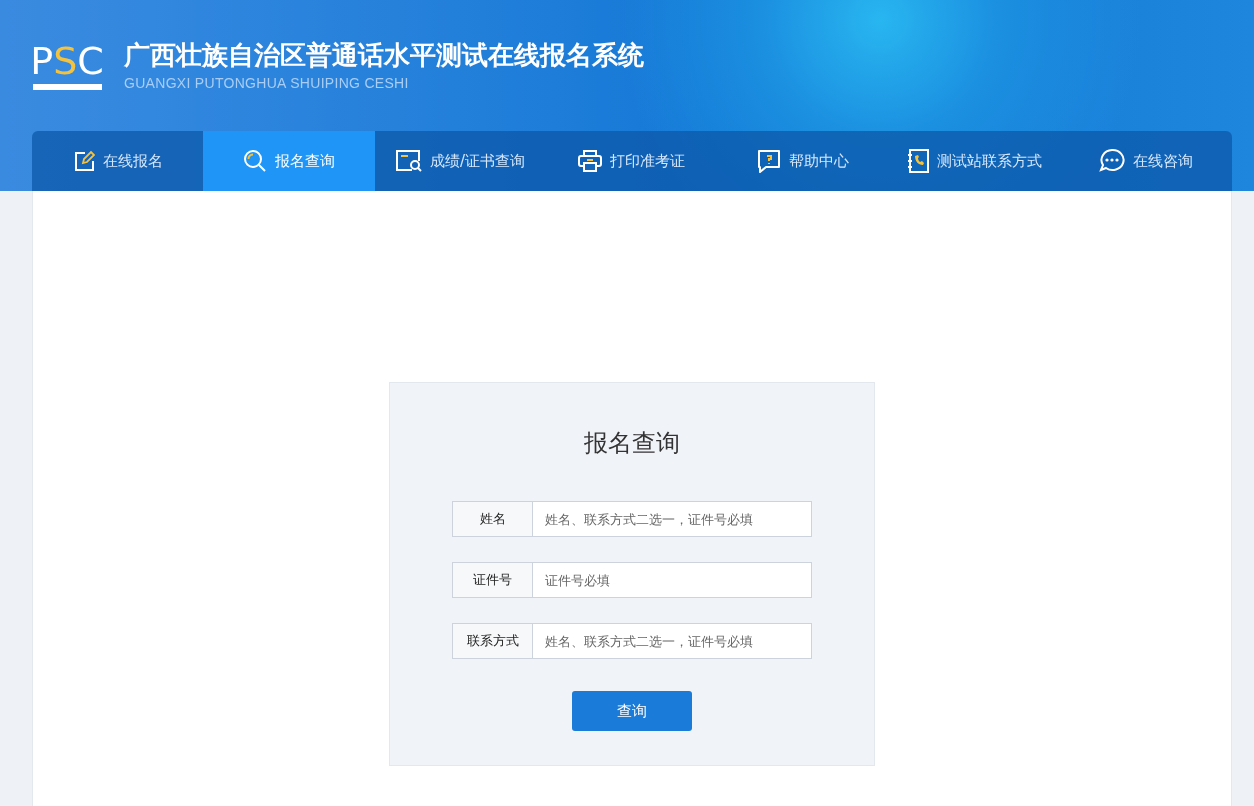 The image size is (1254, 806). What do you see at coordinates (672, 580) in the screenshot?
I see `input-field: 证件号必填` at bounding box center [672, 580].